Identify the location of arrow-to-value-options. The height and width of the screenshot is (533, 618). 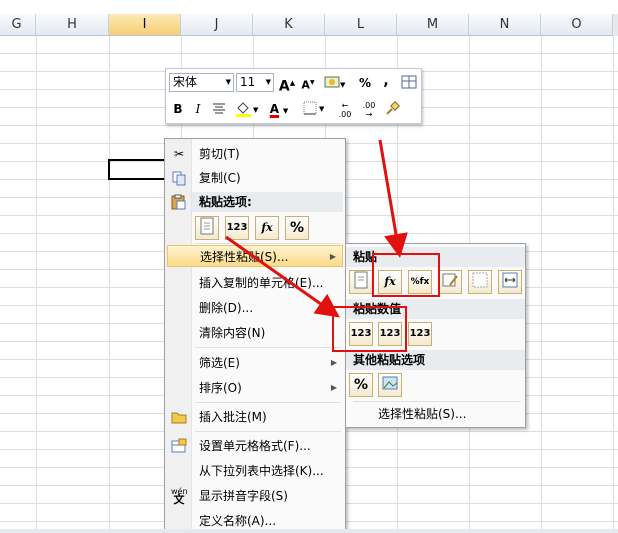
(282, 276).